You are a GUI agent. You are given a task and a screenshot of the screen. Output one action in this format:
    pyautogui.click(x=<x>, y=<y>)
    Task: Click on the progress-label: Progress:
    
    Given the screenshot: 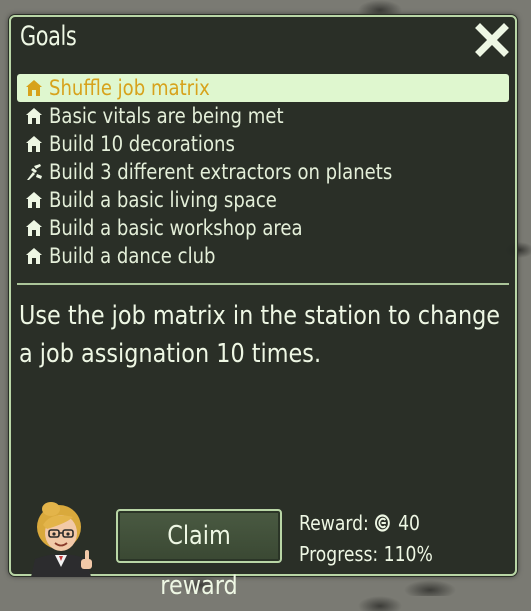 What is the action you would take?
    pyautogui.click(x=339, y=554)
    